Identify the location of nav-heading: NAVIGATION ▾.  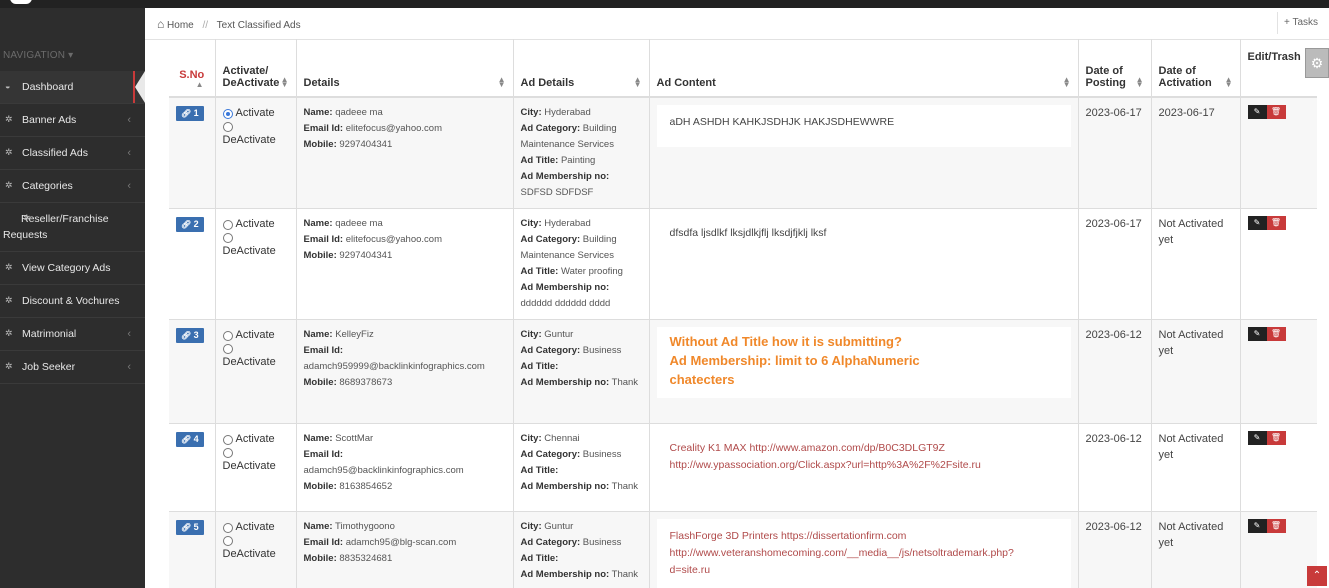
(38, 55).